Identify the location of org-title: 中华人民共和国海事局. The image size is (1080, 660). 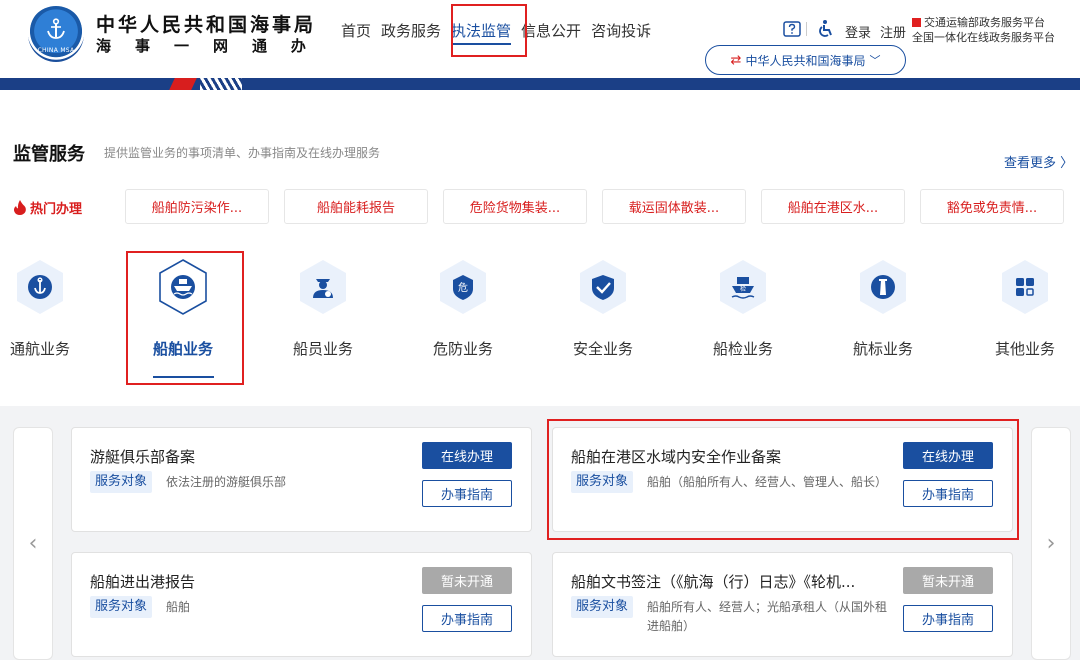
(206, 25).